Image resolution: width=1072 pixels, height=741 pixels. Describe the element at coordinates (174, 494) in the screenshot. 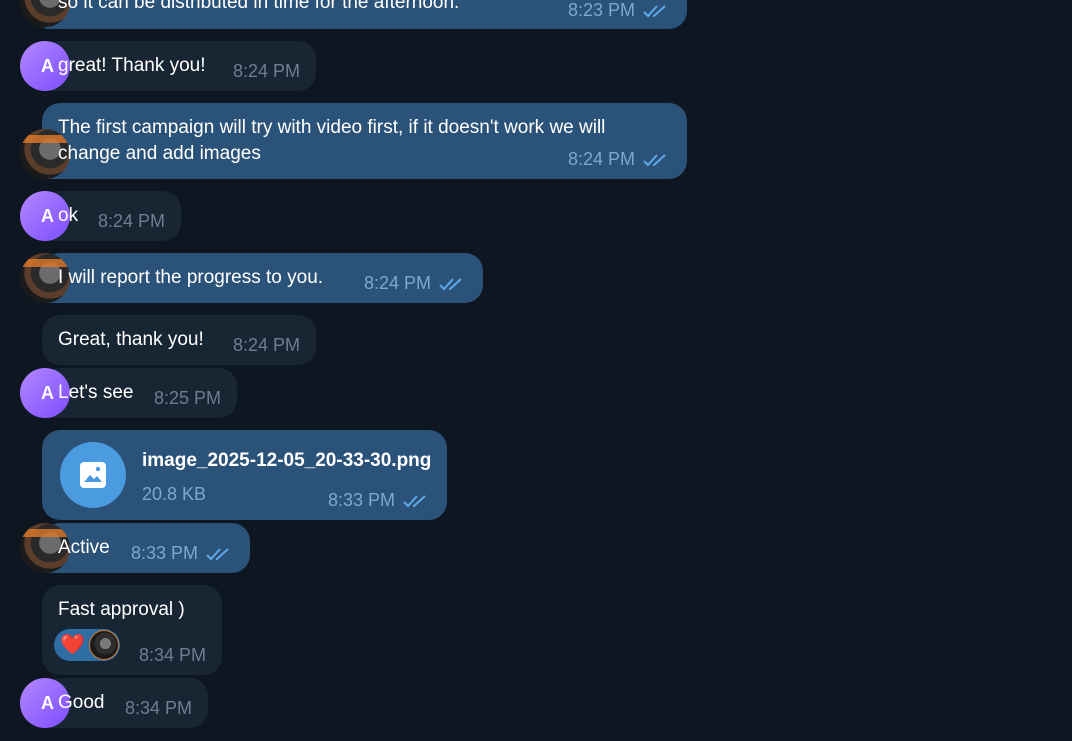

I see `file-size: 20.8 KB` at that location.